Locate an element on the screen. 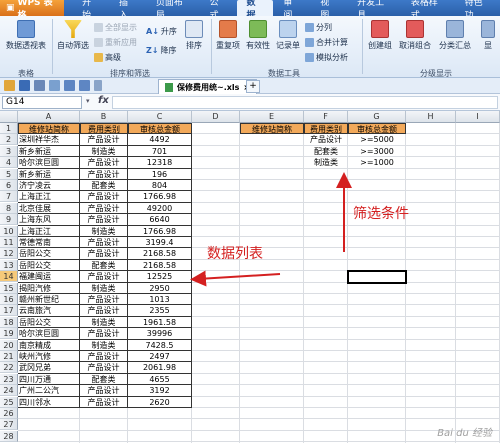  column-header-h: H is located at coordinates (431, 117).